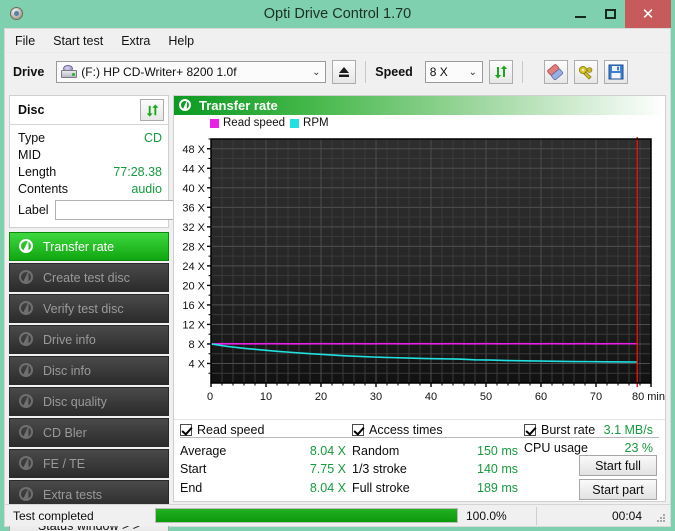  I want to click on disc-row-length: Length 77:28.38, so click(90, 171).